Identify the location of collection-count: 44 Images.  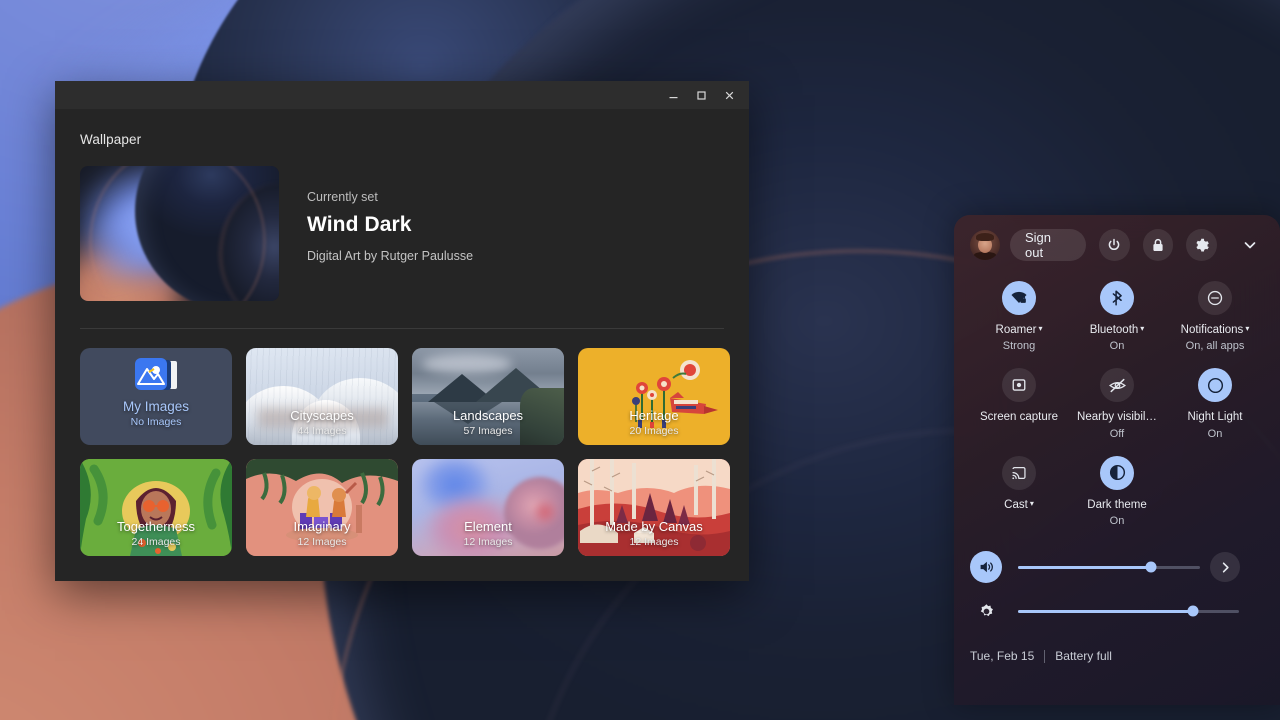
(322, 431).